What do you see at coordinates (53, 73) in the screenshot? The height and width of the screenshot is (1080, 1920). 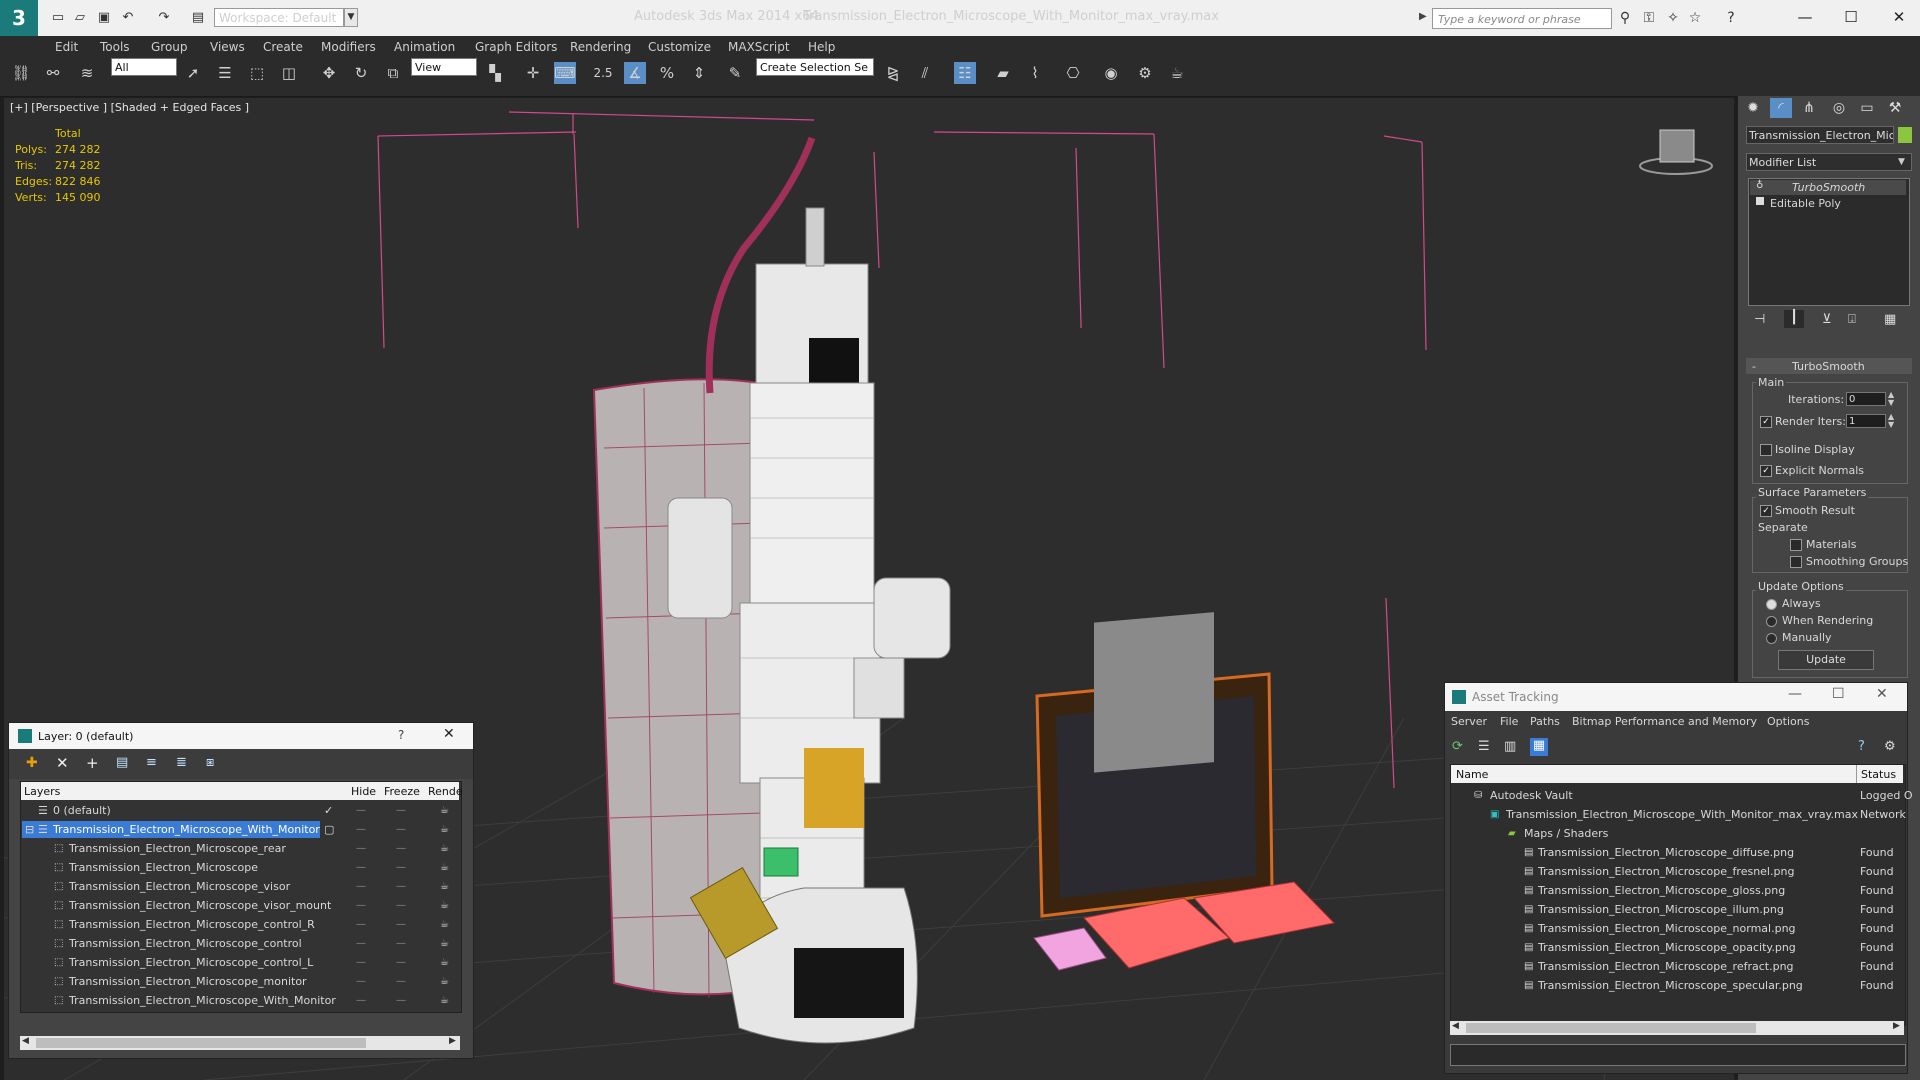 I see `unlink-icon: ⚯` at bounding box center [53, 73].